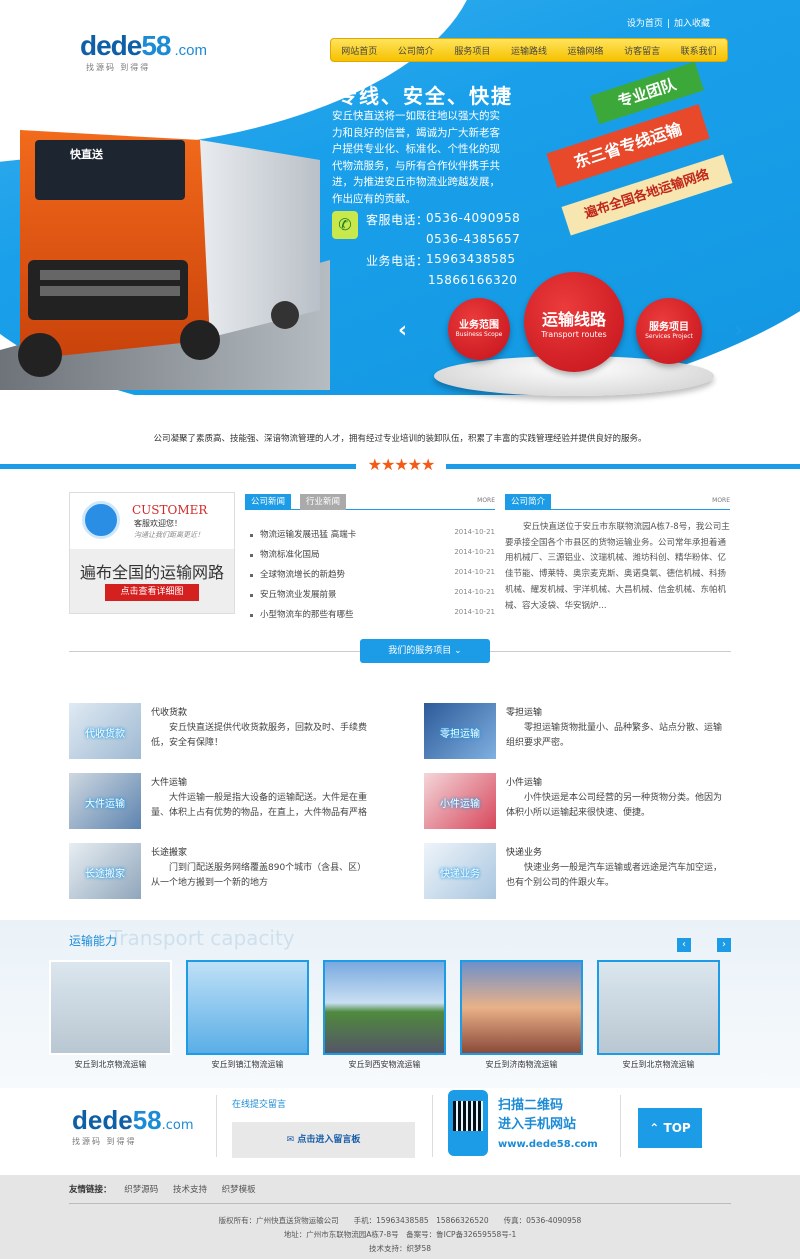 The image size is (800, 1259). Describe the element at coordinates (473, 239) in the screenshot. I see `service-phone-2: 0536-4385657` at that location.